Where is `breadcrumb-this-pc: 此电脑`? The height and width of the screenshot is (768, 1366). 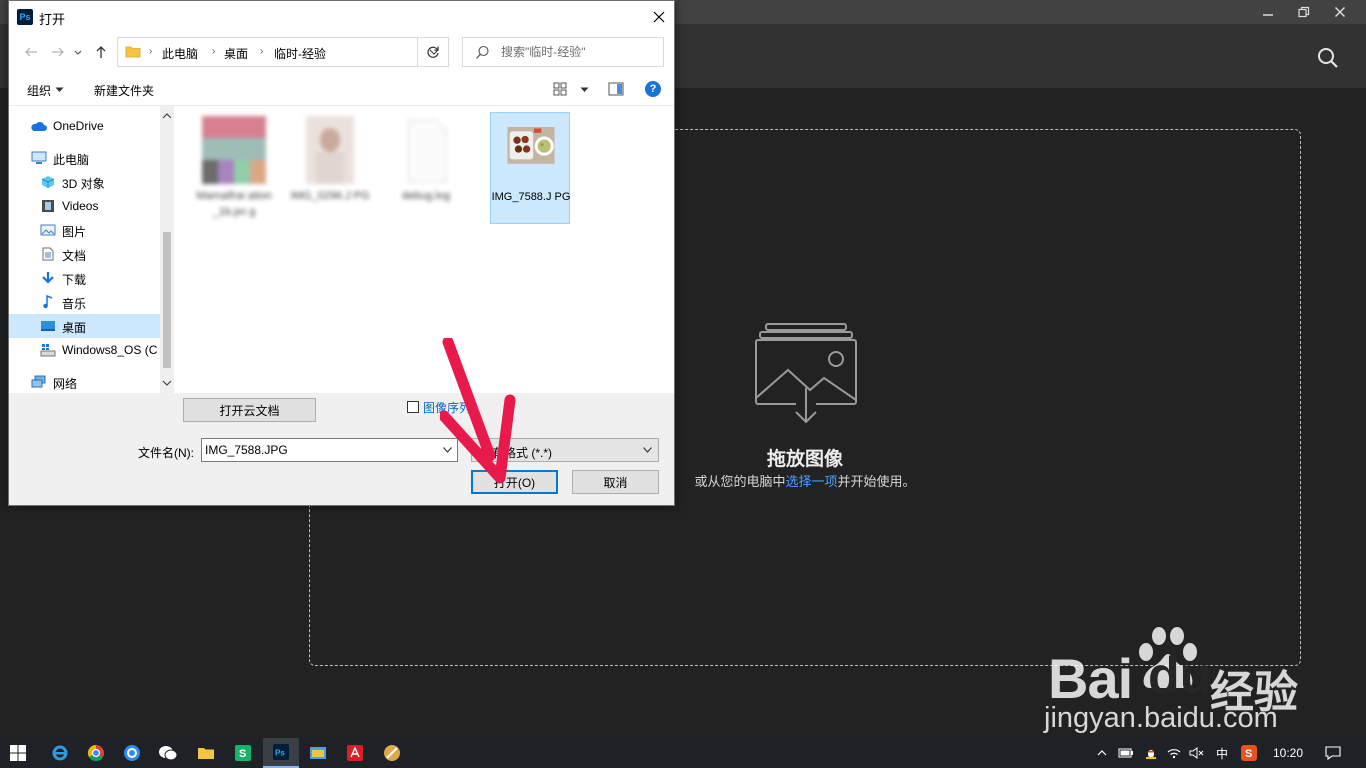 breadcrumb-this-pc: 此电脑 is located at coordinates (180, 53).